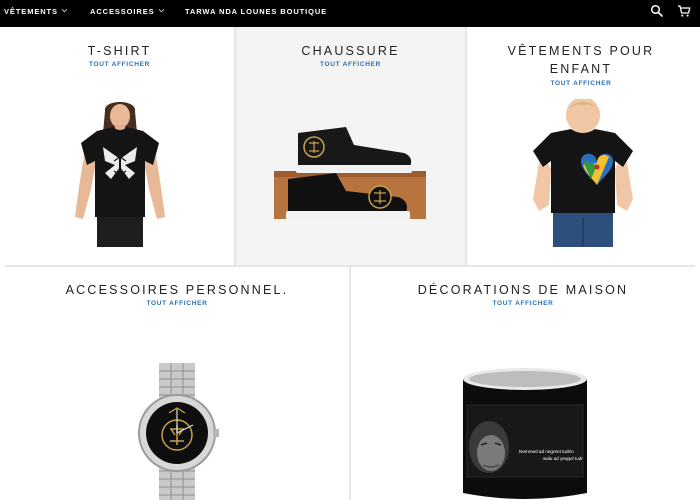 This screenshot has height=500, width=700. I want to click on nav-vetements: VÊTEMENTS, so click(36, 11).